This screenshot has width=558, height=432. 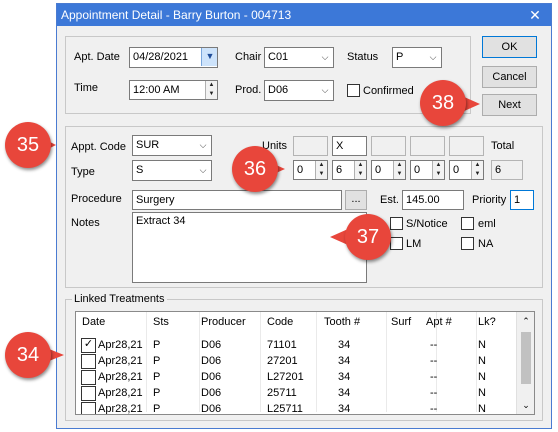 What do you see at coordinates (140, 170) in the screenshot?
I see `type-value: S` at bounding box center [140, 170].